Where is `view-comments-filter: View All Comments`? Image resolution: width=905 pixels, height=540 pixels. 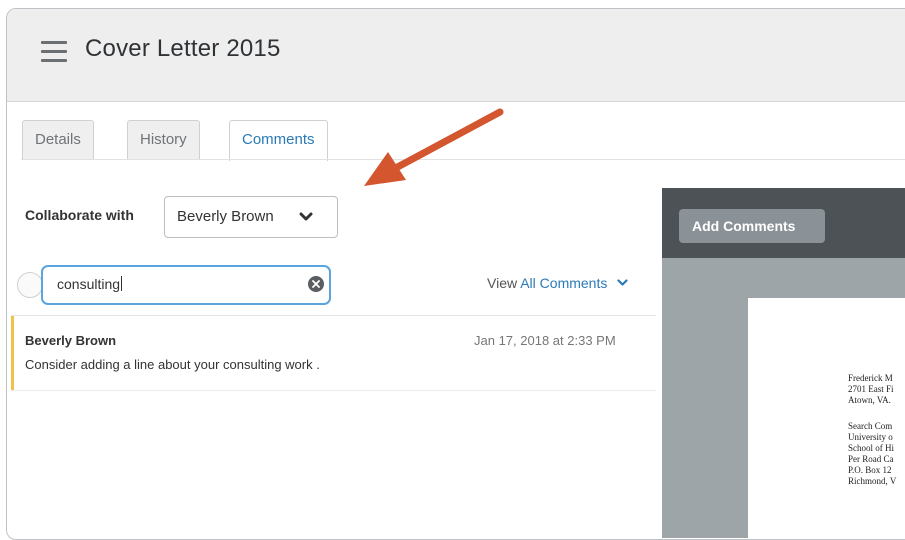 view-comments-filter: View All Comments is located at coordinates (557, 283).